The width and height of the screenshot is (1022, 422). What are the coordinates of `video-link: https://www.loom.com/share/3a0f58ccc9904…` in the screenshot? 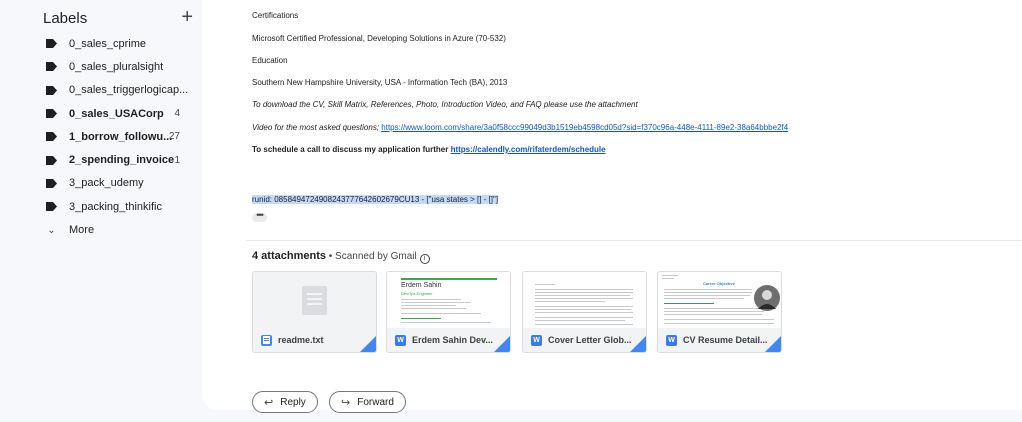 It's located at (584, 127).